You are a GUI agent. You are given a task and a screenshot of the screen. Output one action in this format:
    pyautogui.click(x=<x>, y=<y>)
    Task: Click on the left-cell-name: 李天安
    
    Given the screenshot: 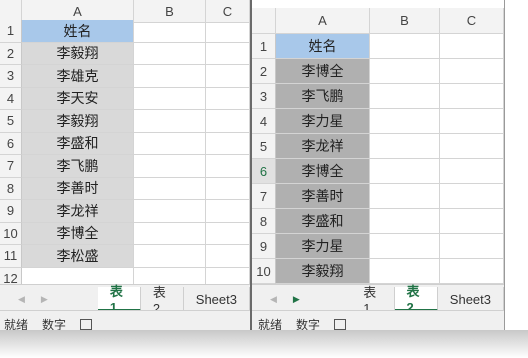 What is the action you would take?
    pyautogui.click(x=78, y=98)
    